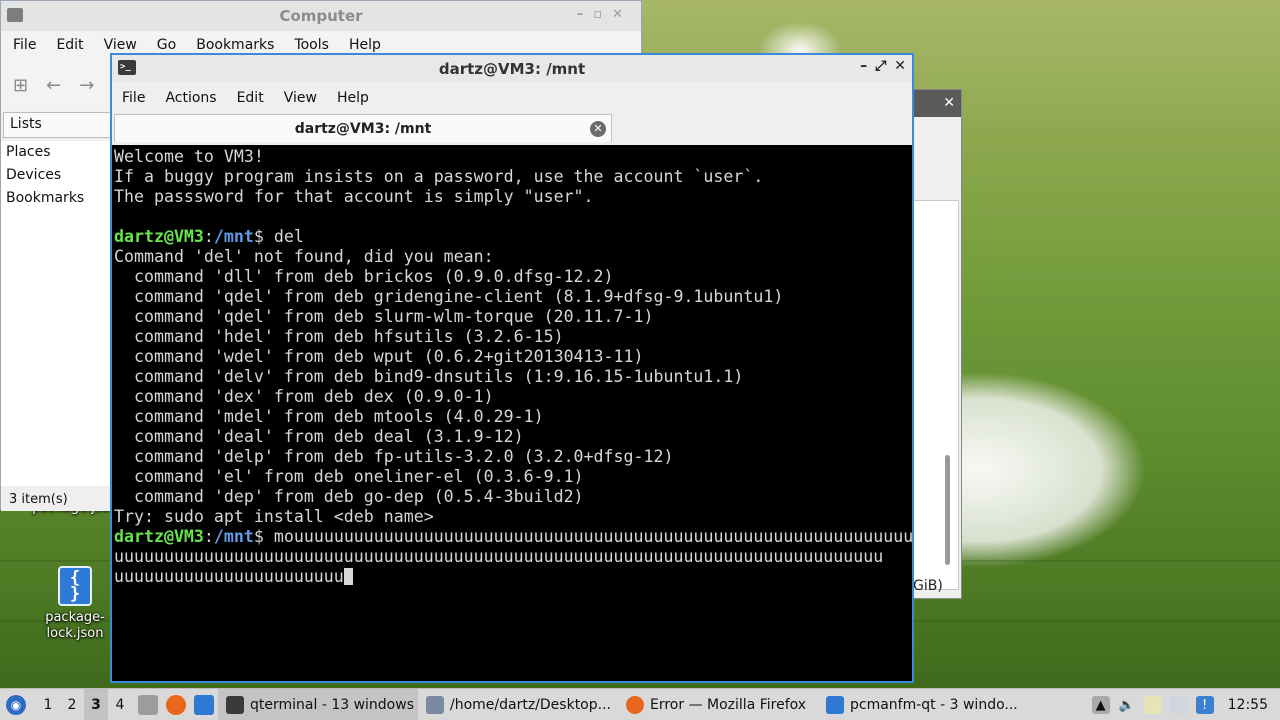 The height and width of the screenshot is (720, 1280). I want to click on terminal-titlebar: >_ dartz@VM3: /mnt – ⤢ ✕, so click(512, 68).